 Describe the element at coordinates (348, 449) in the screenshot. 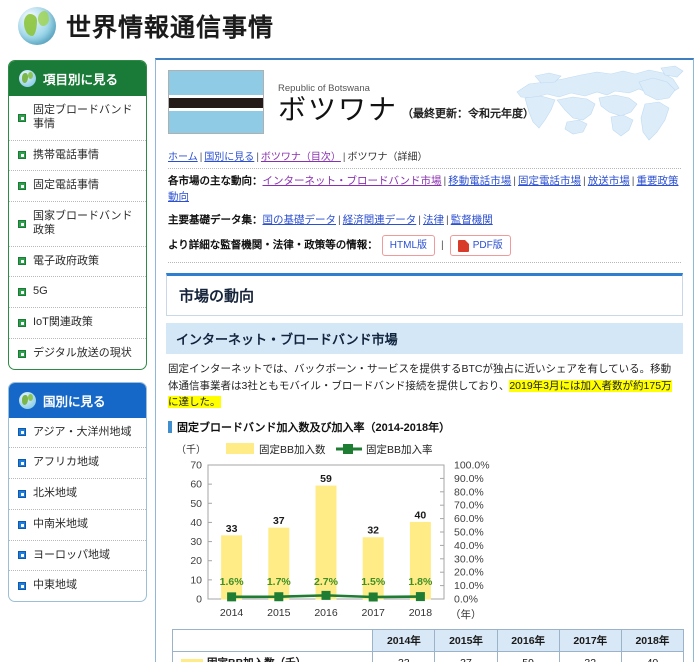

I see `legend-swatch-line` at that location.